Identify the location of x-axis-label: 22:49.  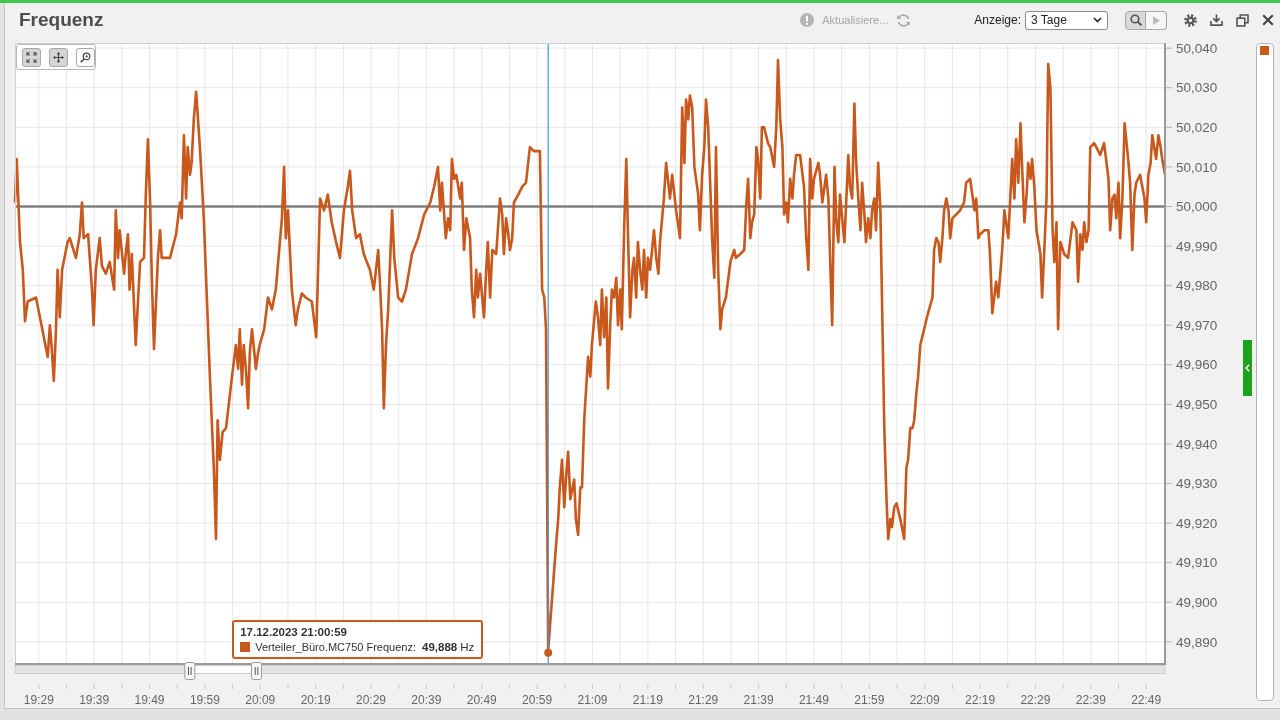
(1146, 700).